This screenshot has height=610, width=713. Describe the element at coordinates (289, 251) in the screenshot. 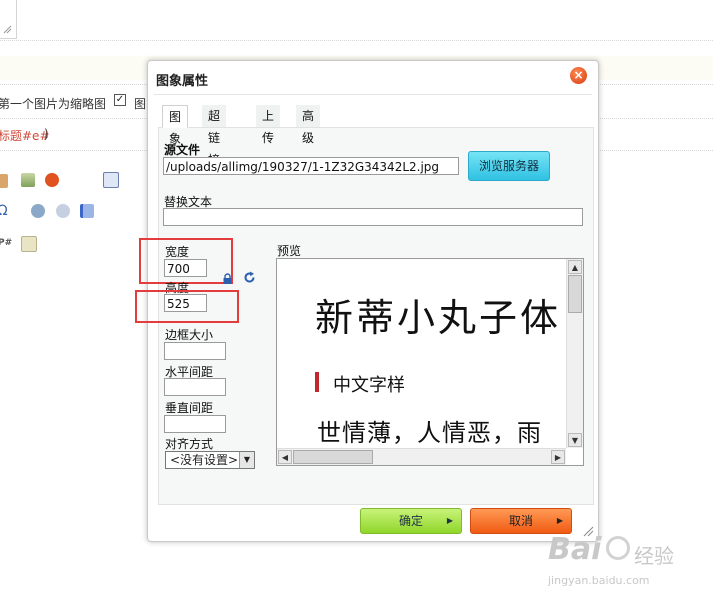

I see `preview-label: 预览` at that location.